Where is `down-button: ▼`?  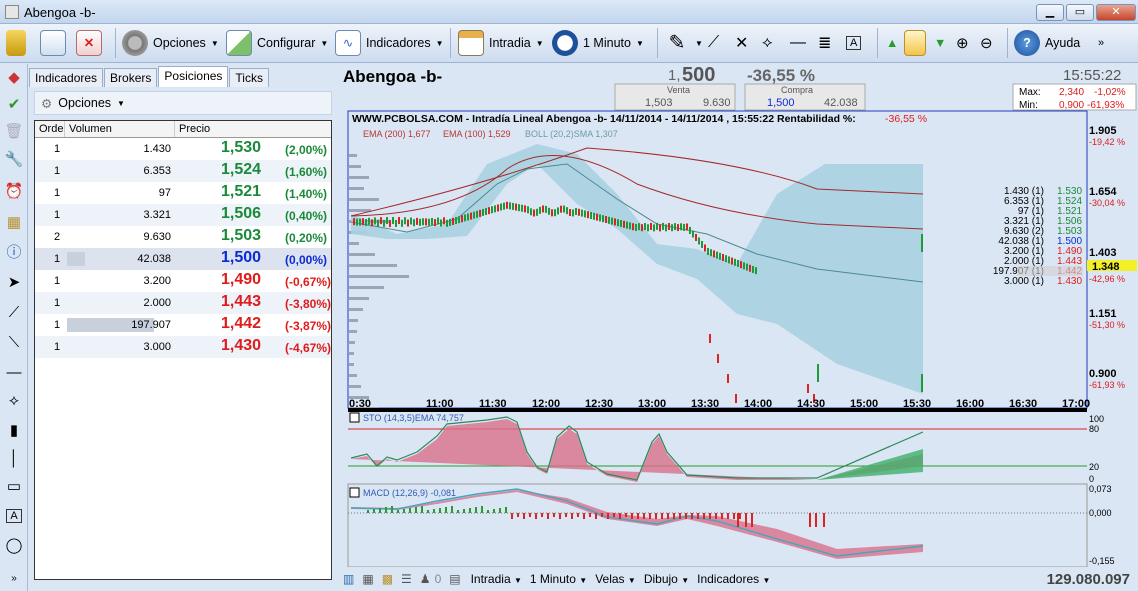 down-button: ▼ is located at coordinates (940, 43).